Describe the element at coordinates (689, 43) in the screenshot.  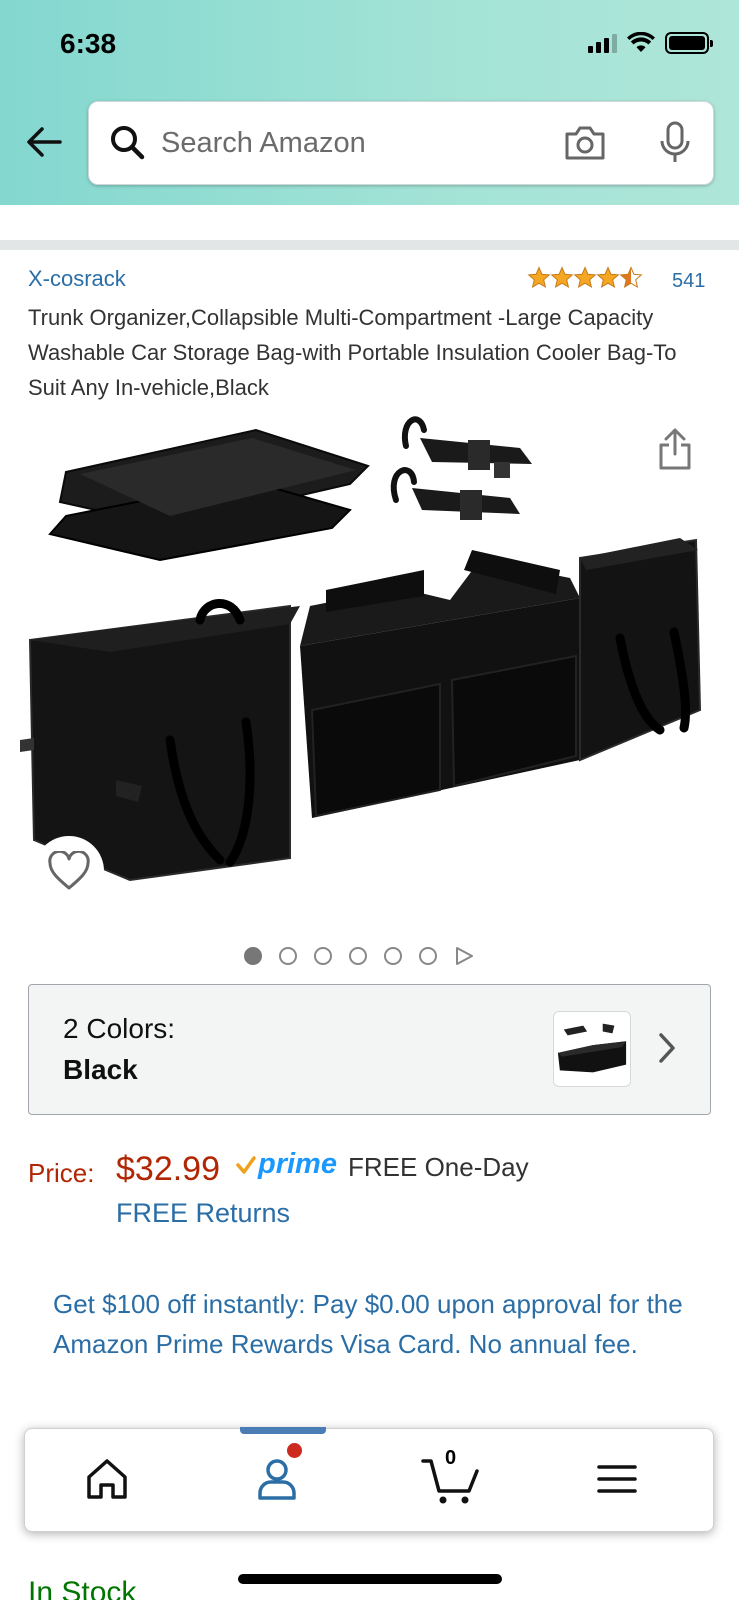
I see `battery-icon` at that location.